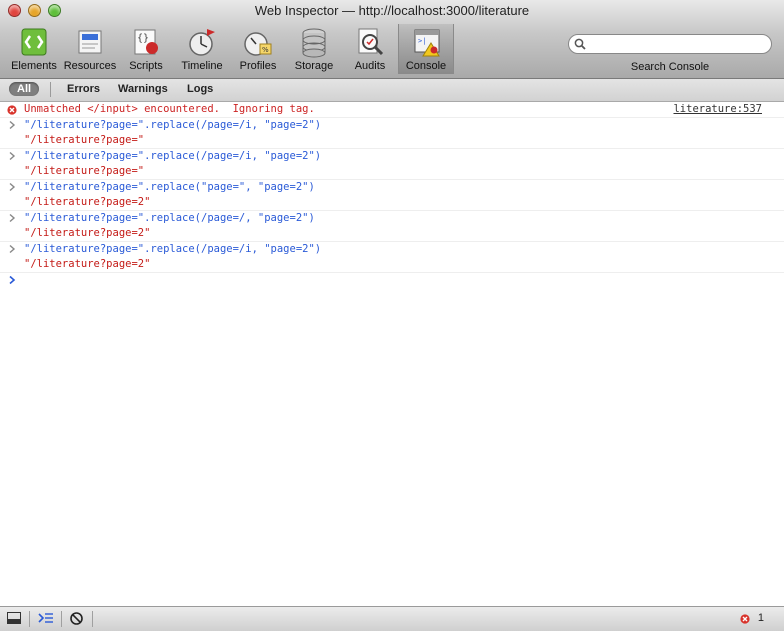  What do you see at coordinates (34, 42) in the screenshot?
I see `elements-icon` at bounding box center [34, 42].